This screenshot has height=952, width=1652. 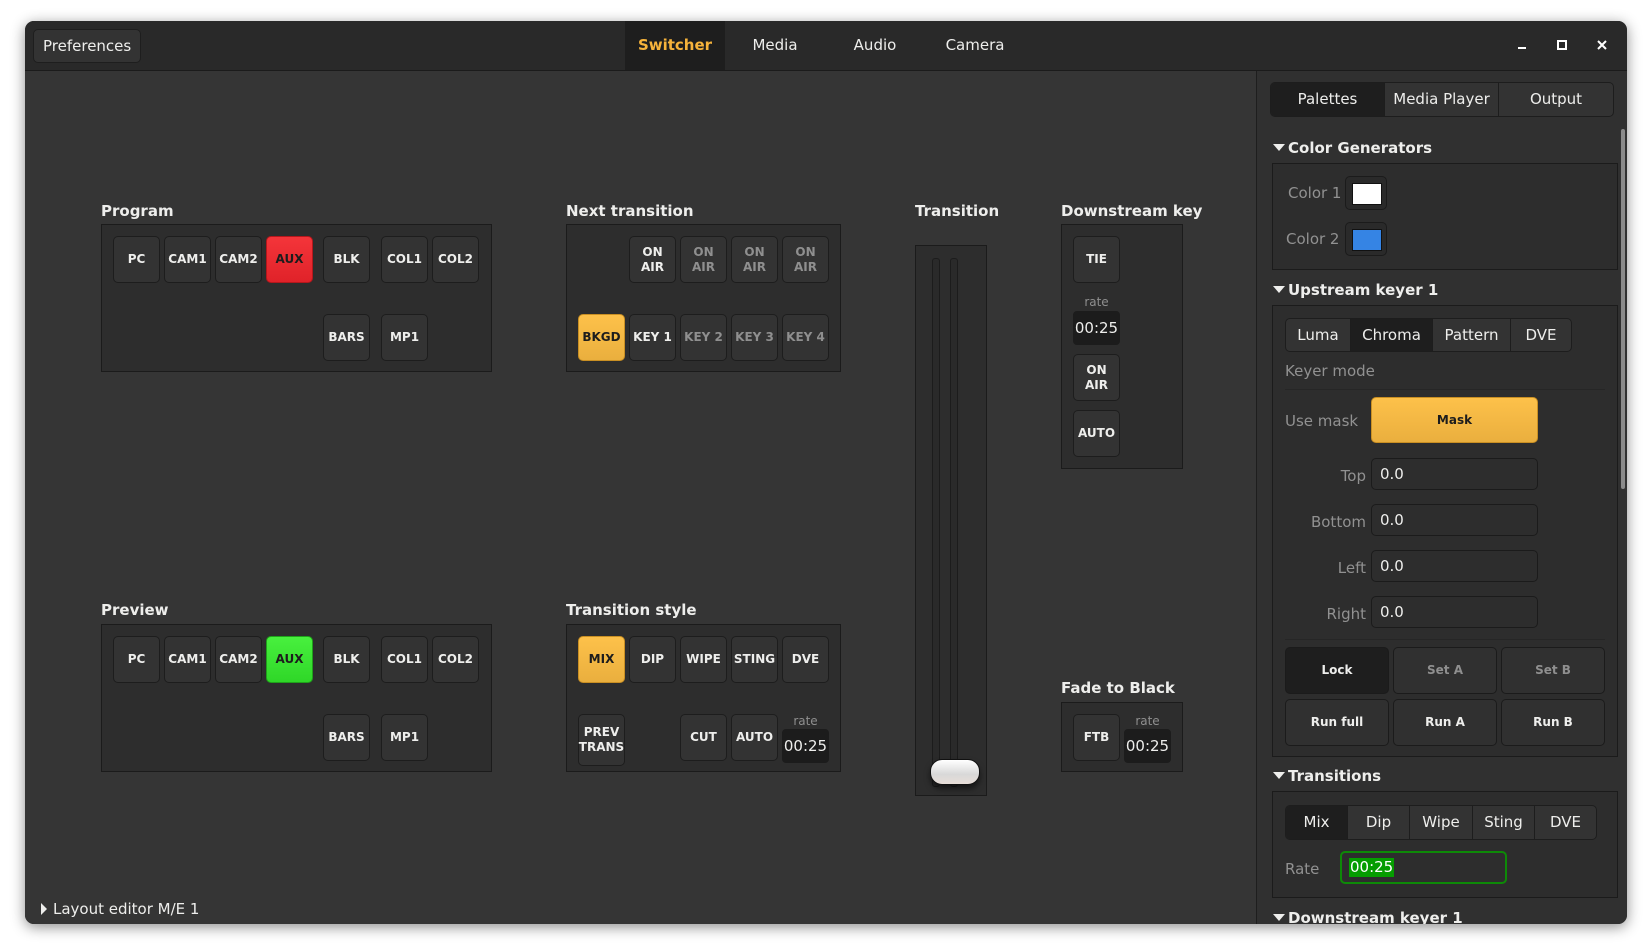 What do you see at coordinates (1132, 211) in the screenshot?
I see `downstream-key-title: Downstream key` at bounding box center [1132, 211].